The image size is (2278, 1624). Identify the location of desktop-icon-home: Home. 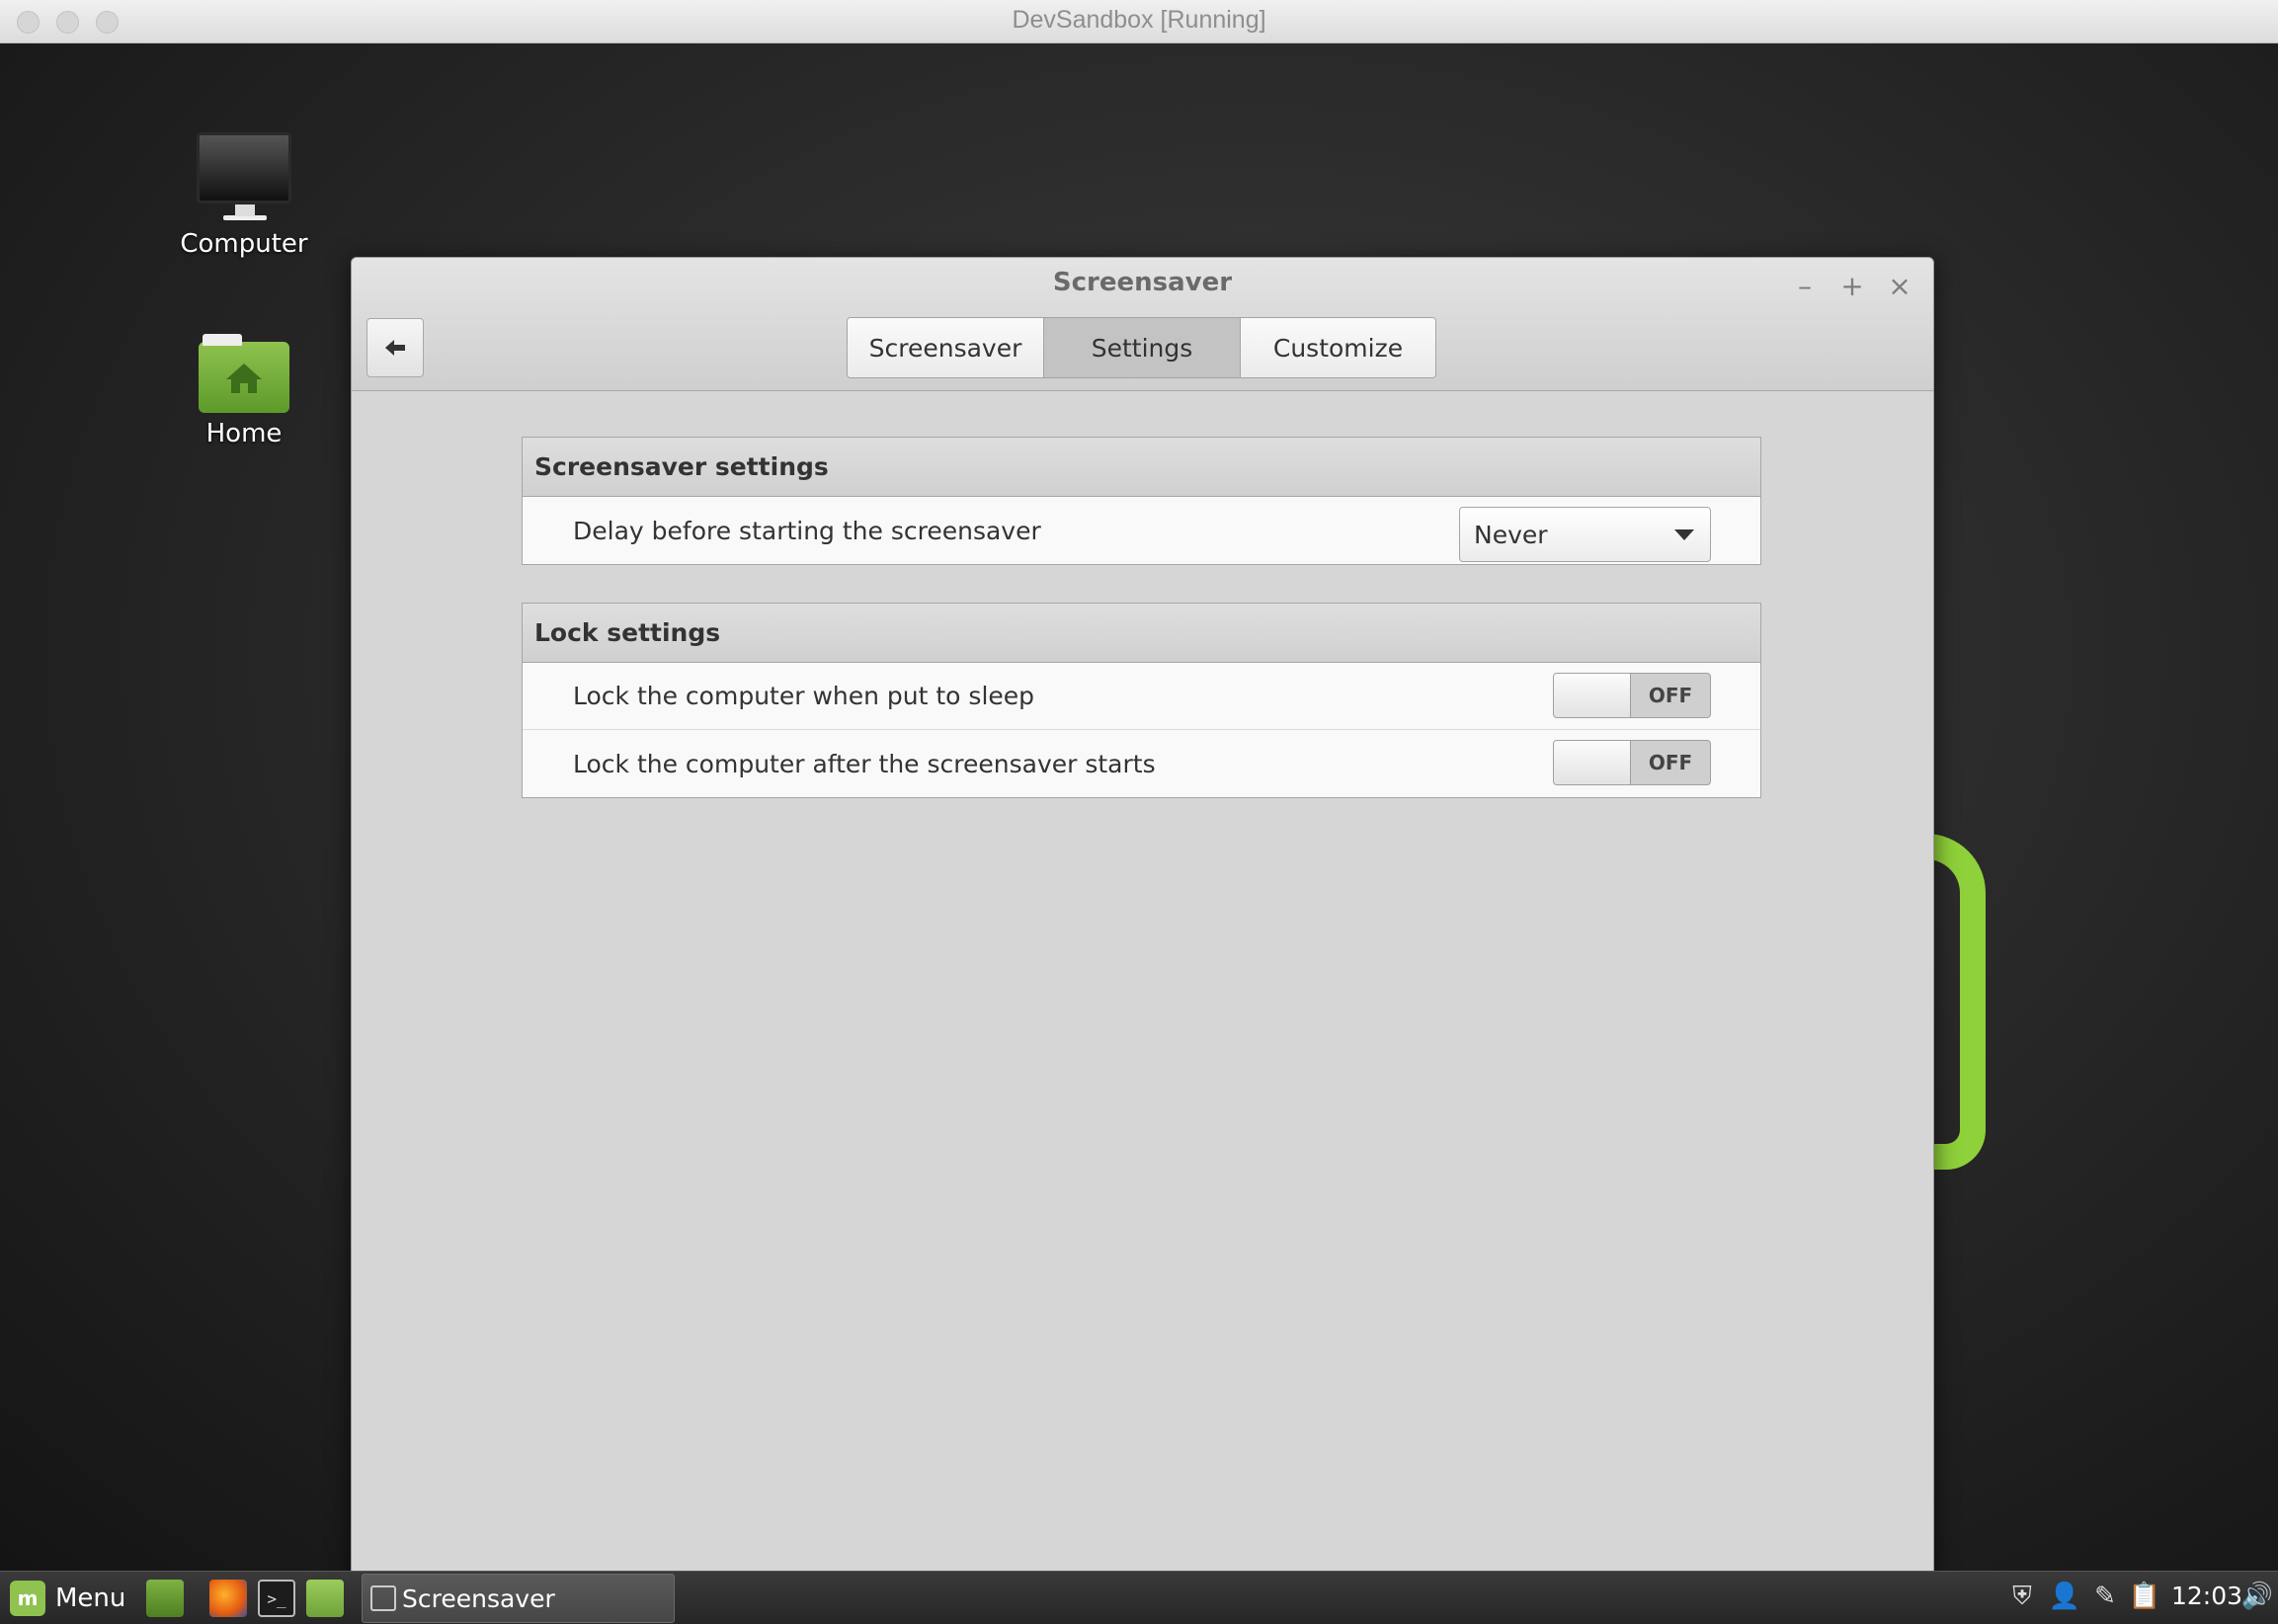
(244, 391).